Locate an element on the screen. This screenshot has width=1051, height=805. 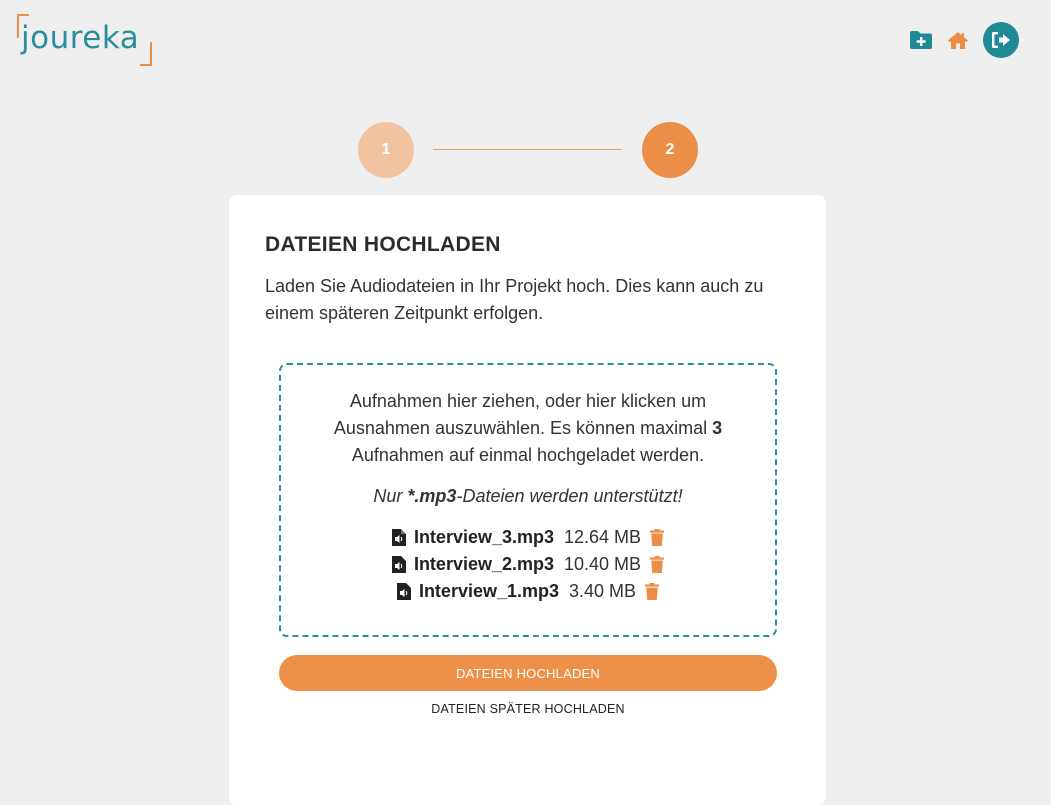
file-size: 3.40 MB is located at coordinates (603, 591).